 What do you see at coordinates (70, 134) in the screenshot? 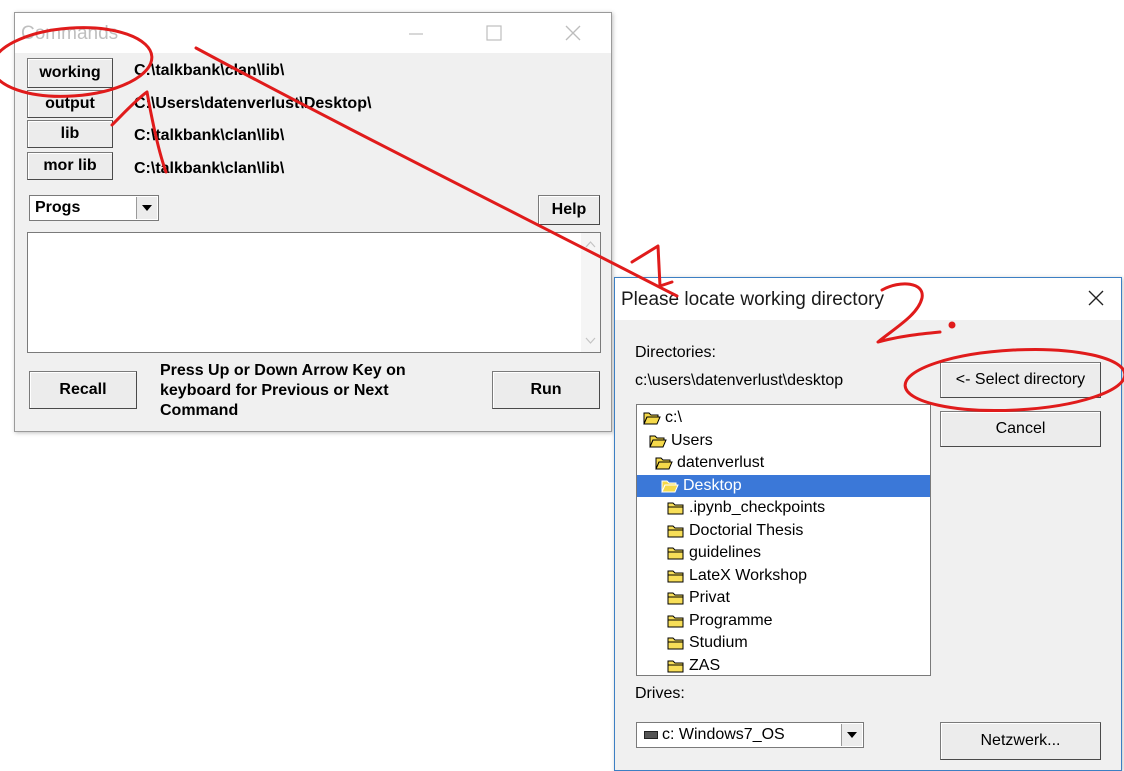
I see `lib-button: lib` at bounding box center [70, 134].